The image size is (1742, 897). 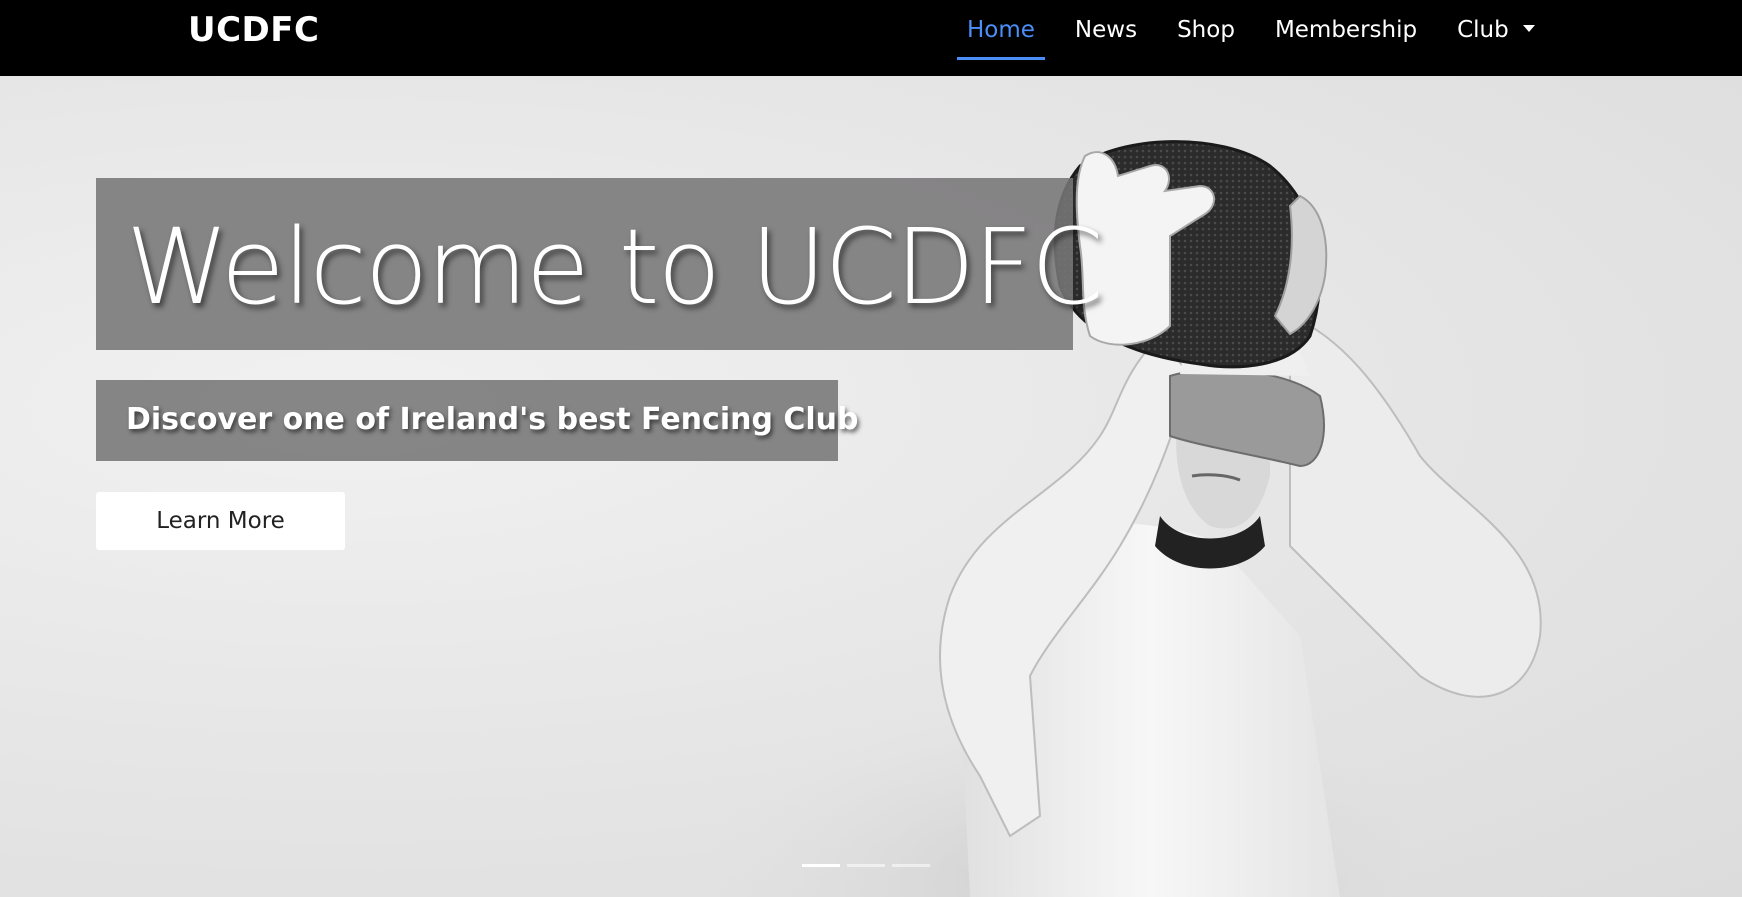 I want to click on navbar: UCDFC Home News Shop Membership Club, so click(x=871, y=38).